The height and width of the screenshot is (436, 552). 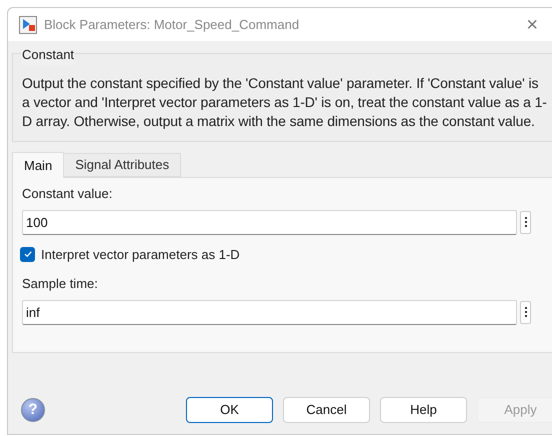 I want to click on tab: Signal Attributes, so click(x=123, y=165).